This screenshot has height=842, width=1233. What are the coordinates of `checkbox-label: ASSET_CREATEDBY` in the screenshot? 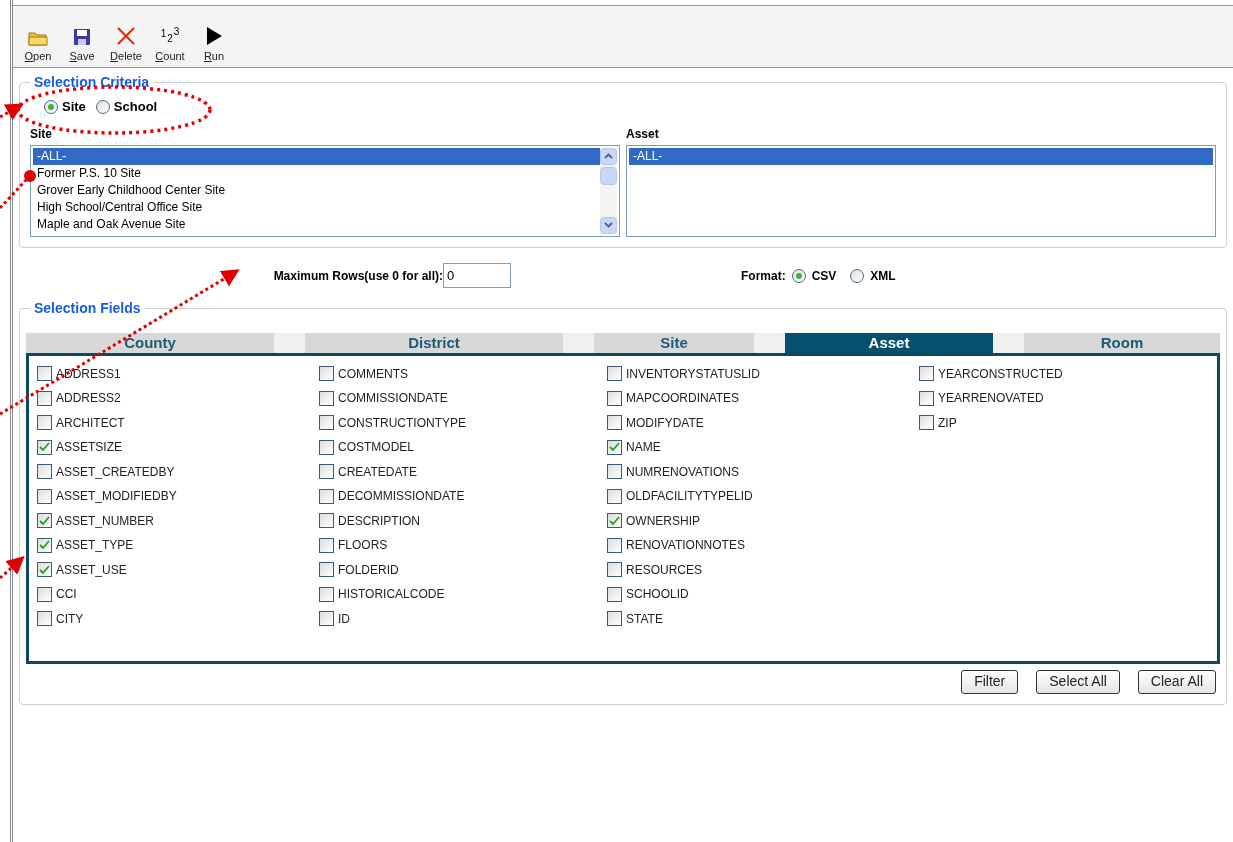 It's located at (115, 472).